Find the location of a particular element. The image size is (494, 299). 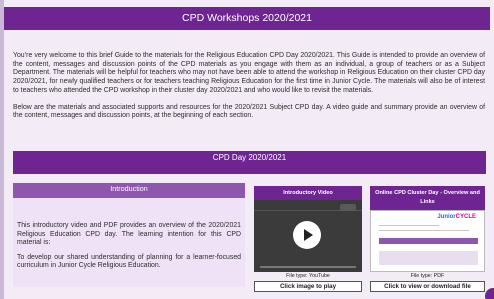

section-banner: CPD Day 2020/2021 is located at coordinates (249, 162).